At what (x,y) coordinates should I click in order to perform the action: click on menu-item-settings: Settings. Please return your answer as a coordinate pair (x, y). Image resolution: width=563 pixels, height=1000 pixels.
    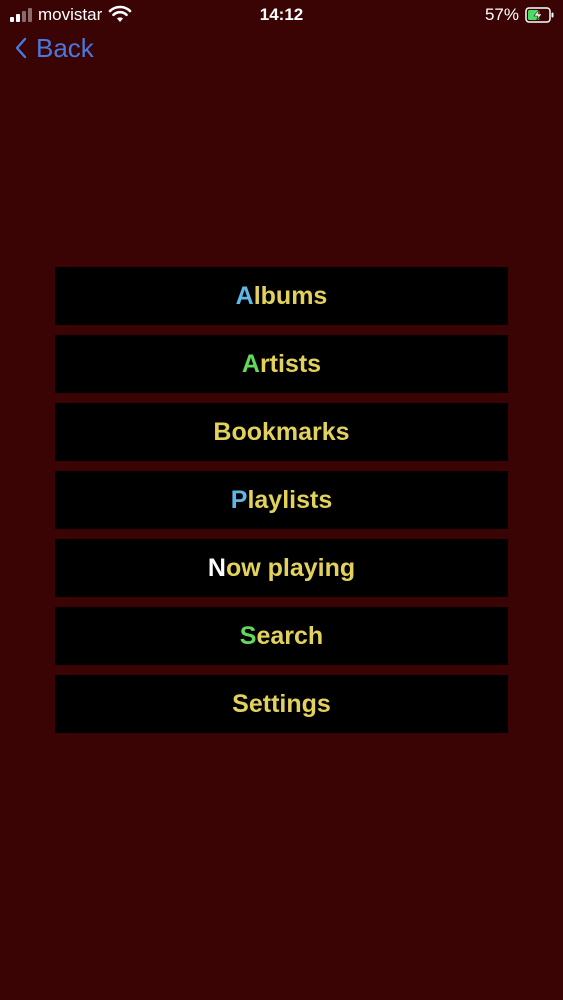
    Looking at the image, I should click on (281, 704).